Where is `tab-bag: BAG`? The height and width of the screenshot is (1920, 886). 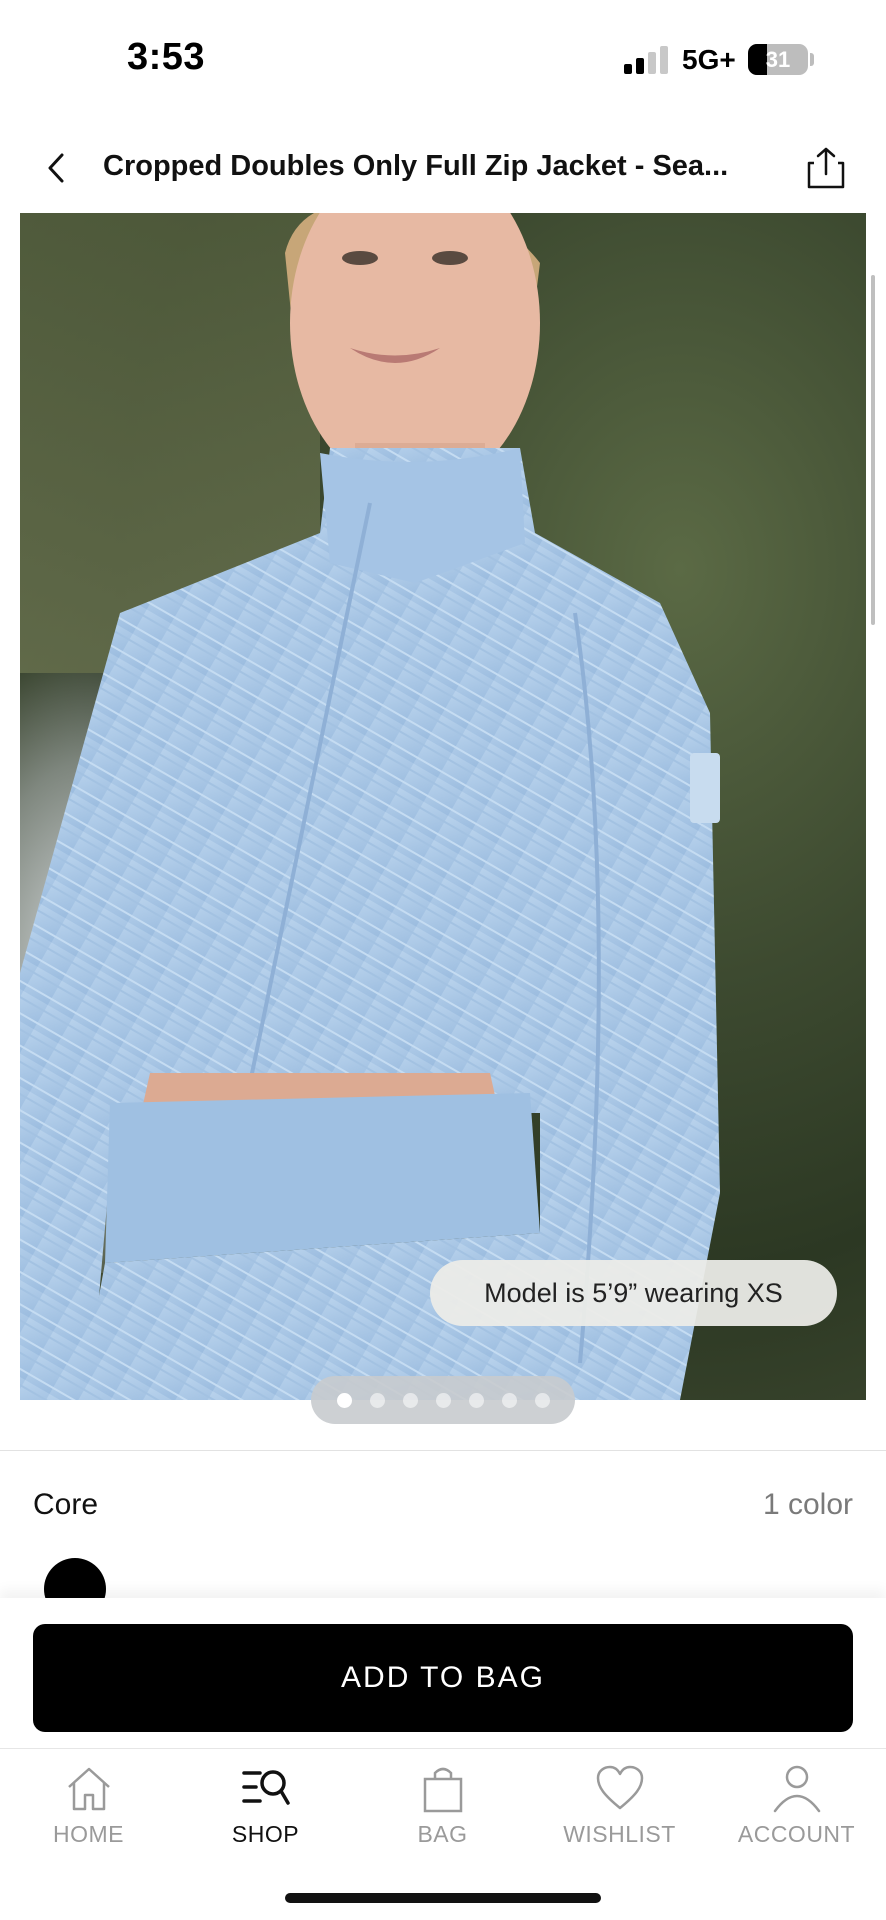
tab-bag: BAG is located at coordinates (442, 1804).